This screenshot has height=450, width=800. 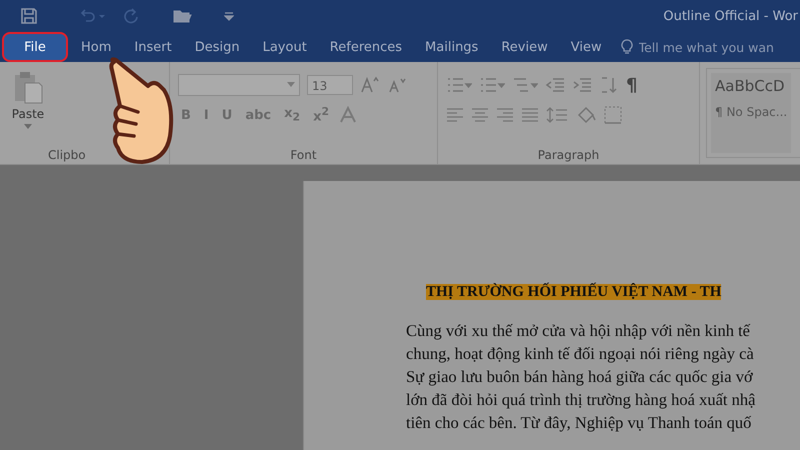 What do you see at coordinates (28, 87) in the screenshot?
I see `paste-icon` at bounding box center [28, 87].